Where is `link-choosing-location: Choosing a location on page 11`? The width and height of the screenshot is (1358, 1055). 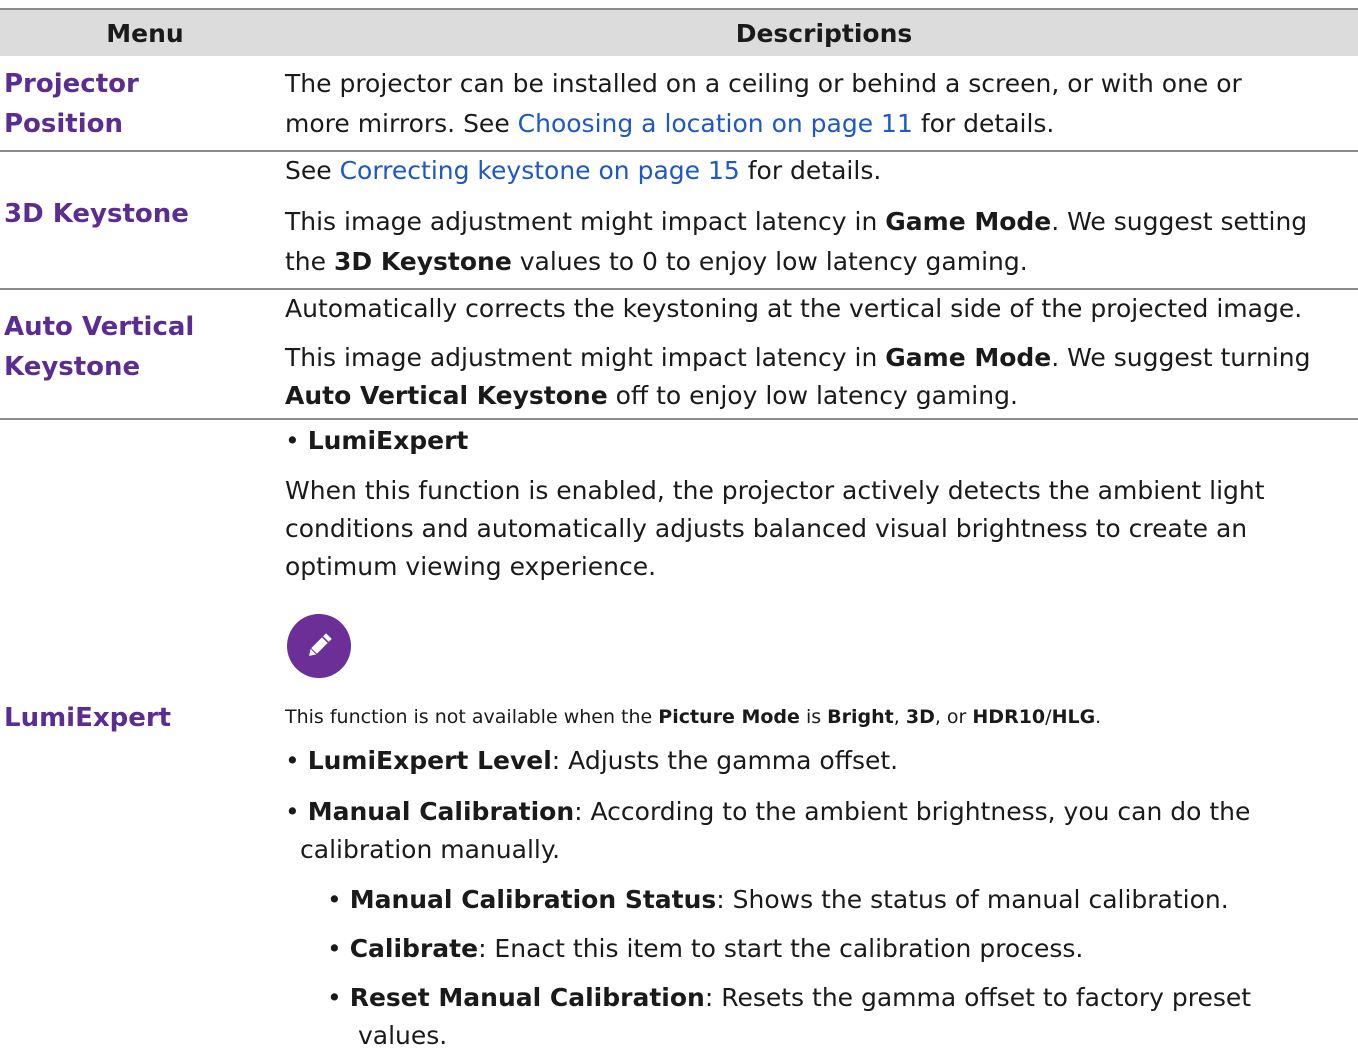
link-choosing-location: Choosing a location on page 11 is located at coordinates (715, 123).